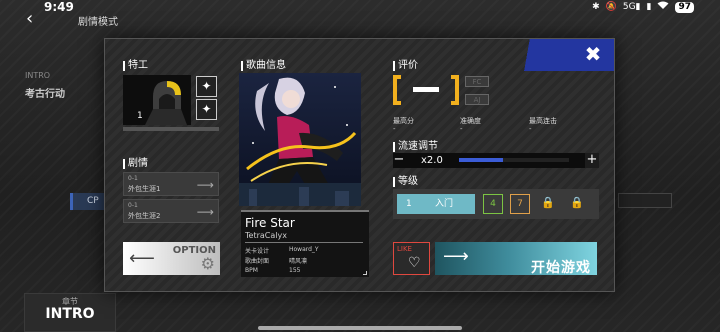 The width and height of the screenshot is (720, 332). Describe the element at coordinates (405, 182) in the screenshot. I see `level-section-title: 等级` at that location.